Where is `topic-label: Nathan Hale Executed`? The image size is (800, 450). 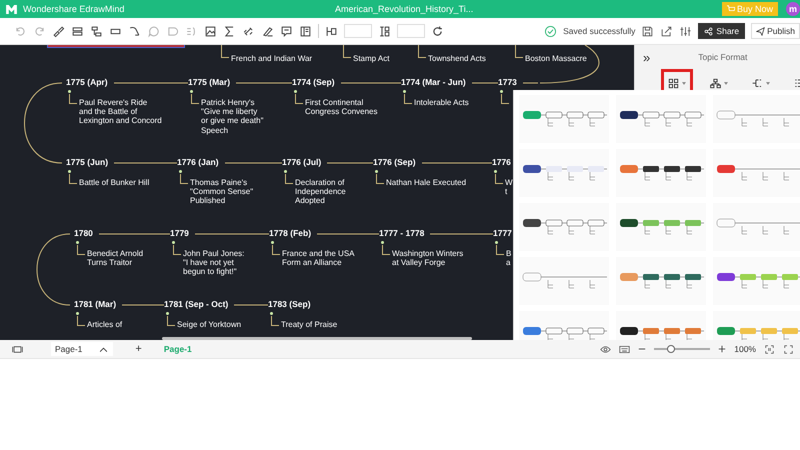 topic-label: Nathan Hale Executed is located at coordinates (426, 183).